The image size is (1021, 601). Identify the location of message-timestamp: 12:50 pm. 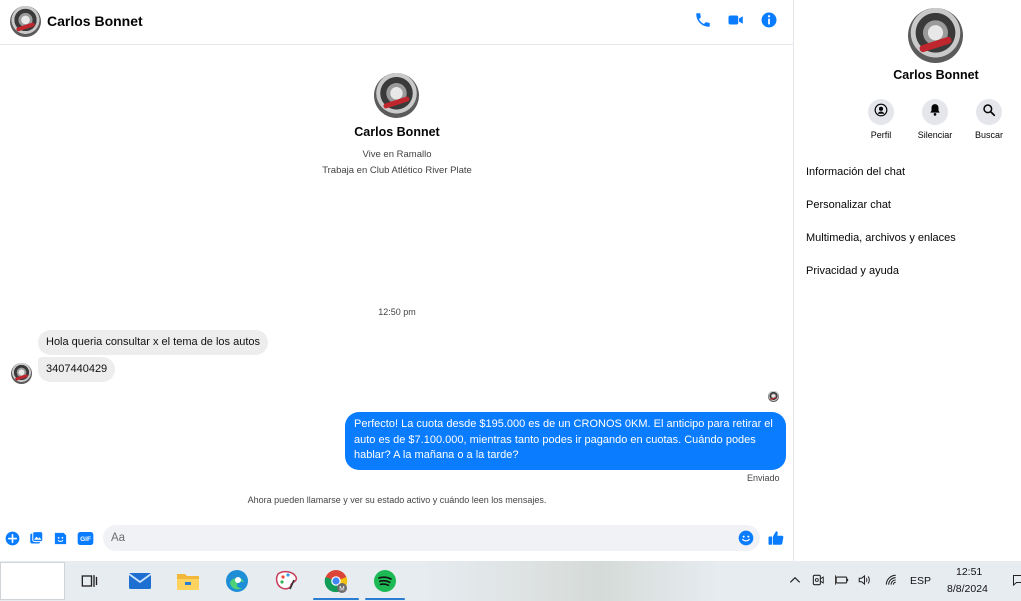
(397, 312).